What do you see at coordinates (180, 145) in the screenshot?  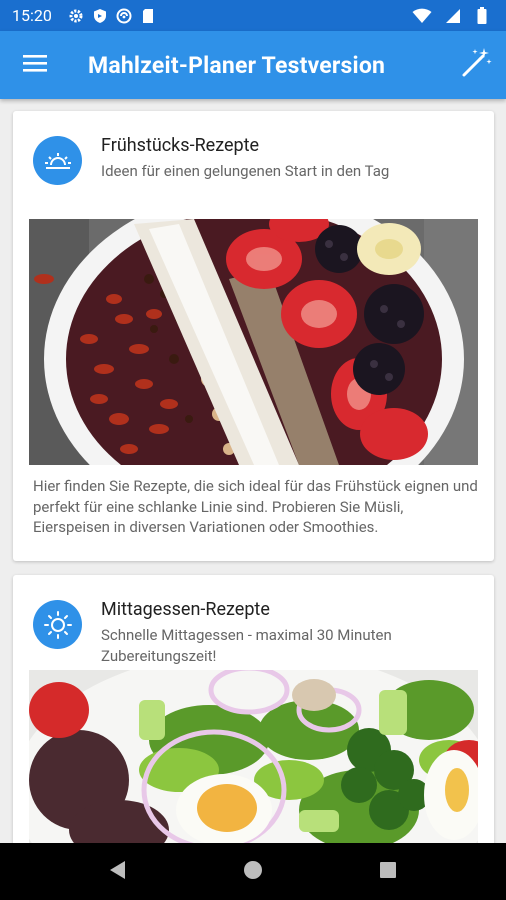 I see `breakfast-title: Frühstücks-Rezepte` at bounding box center [180, 145].